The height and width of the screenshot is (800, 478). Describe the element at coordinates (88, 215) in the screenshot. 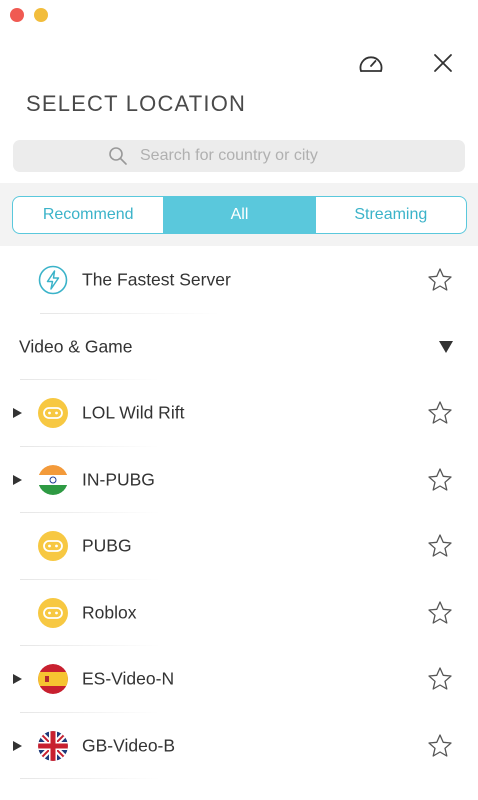

I see `tab-recommend: Recommend` at that location.